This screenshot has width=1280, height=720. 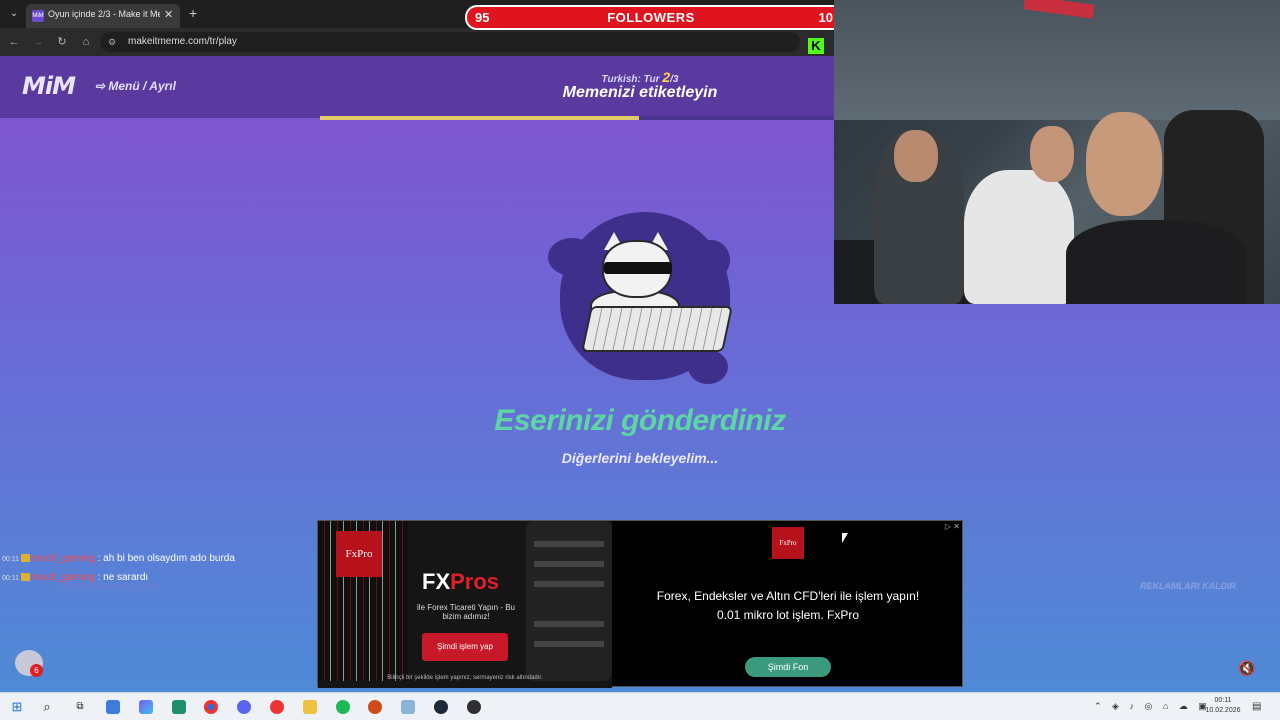 I want to click on discord-icon, so click(x=244, y=707).